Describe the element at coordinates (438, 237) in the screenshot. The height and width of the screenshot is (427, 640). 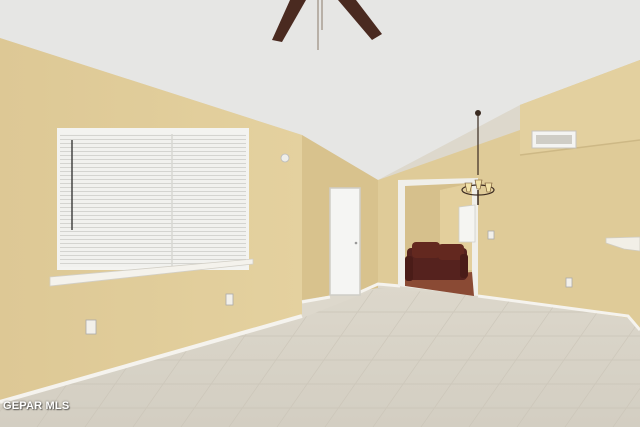
I see `doorway` at that location.